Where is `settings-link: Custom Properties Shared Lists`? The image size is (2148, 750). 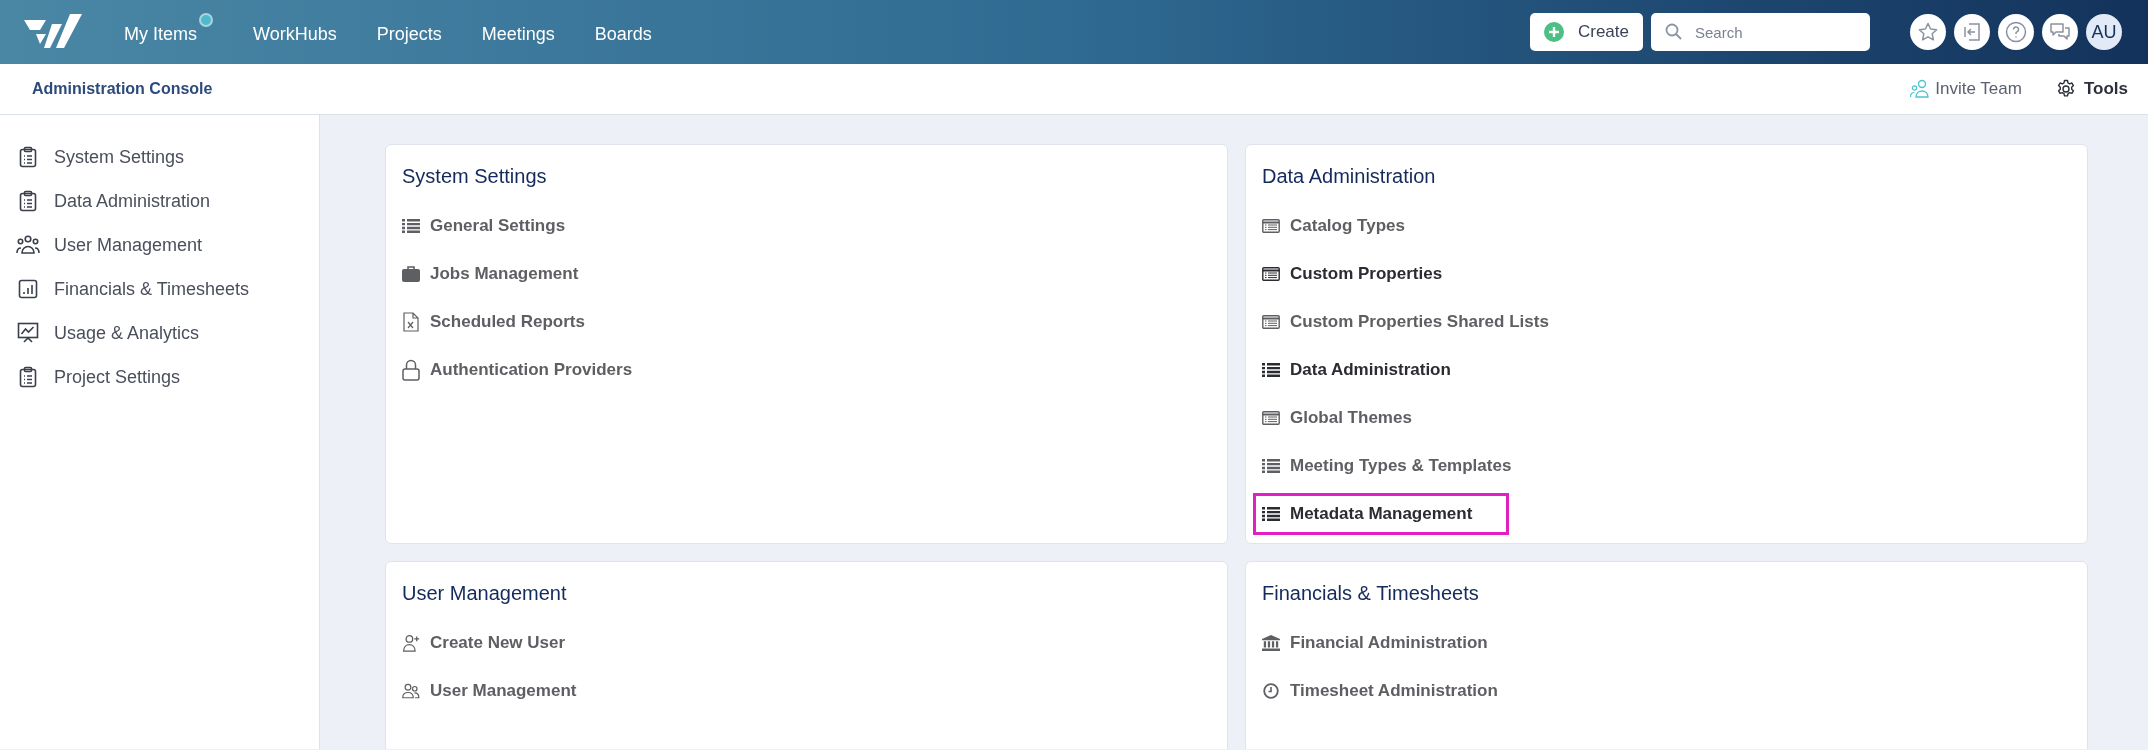 settings-link: Custom Properties Shared Lists is located at coordinates (1407, 322).